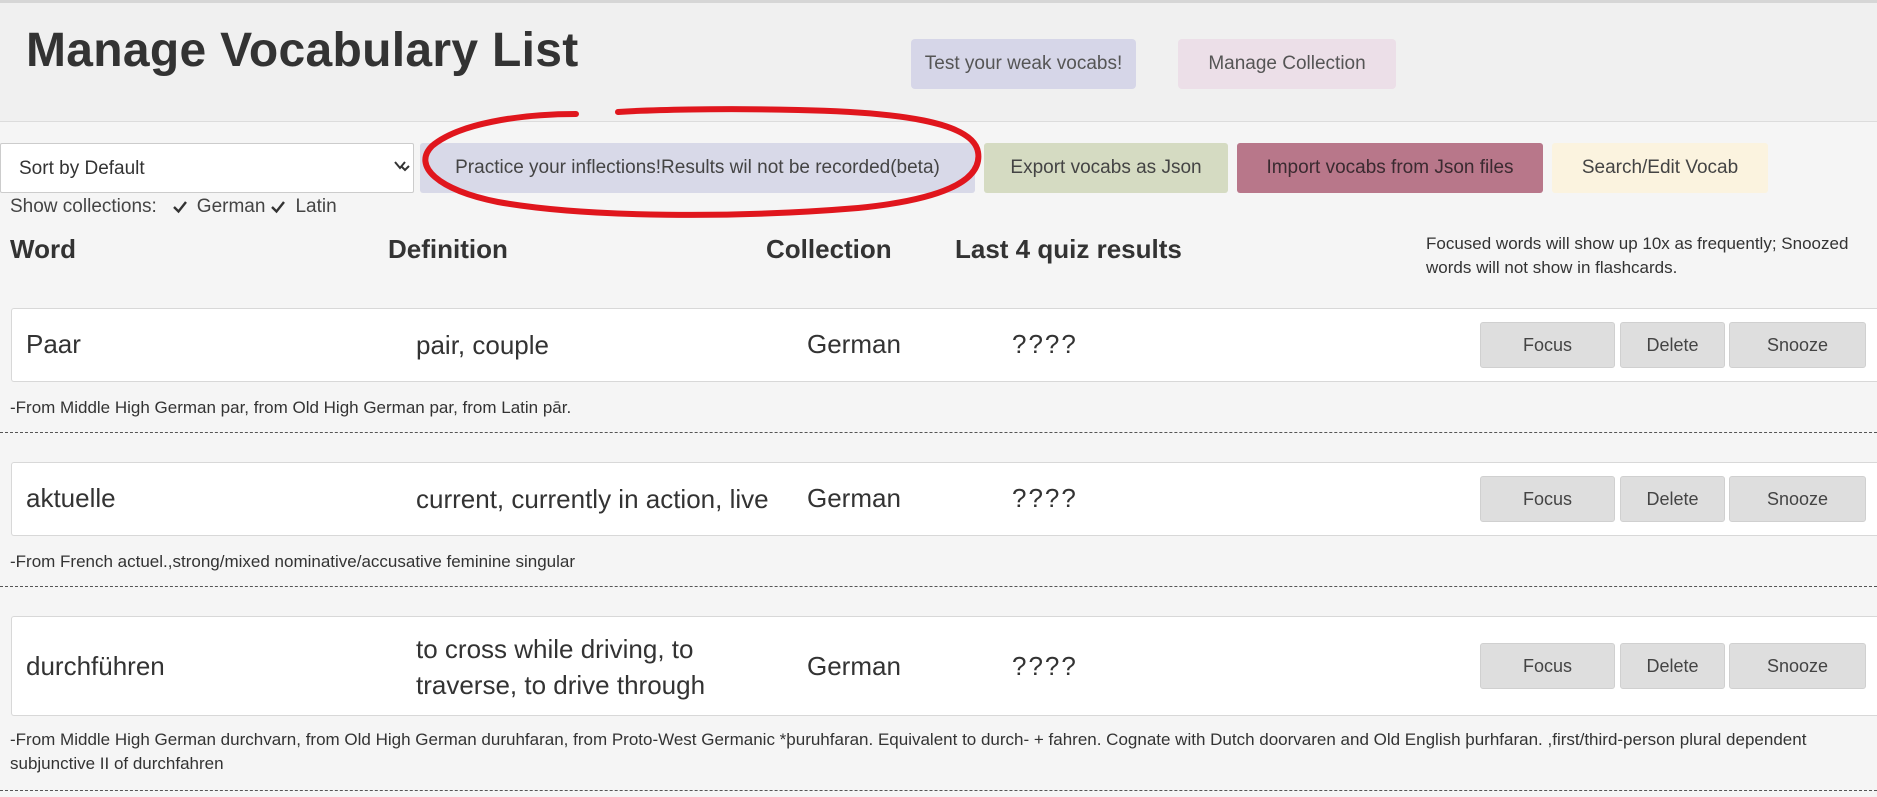  What do you see at coordinates (53, 344) in the screenshot?
I see `word-text: Paar` at bounding box center [53, 344].